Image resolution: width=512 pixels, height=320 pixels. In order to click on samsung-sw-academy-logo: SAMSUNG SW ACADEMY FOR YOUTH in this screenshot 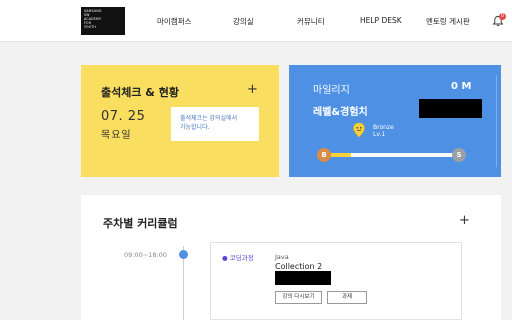, I will do `click(103, 21)`.